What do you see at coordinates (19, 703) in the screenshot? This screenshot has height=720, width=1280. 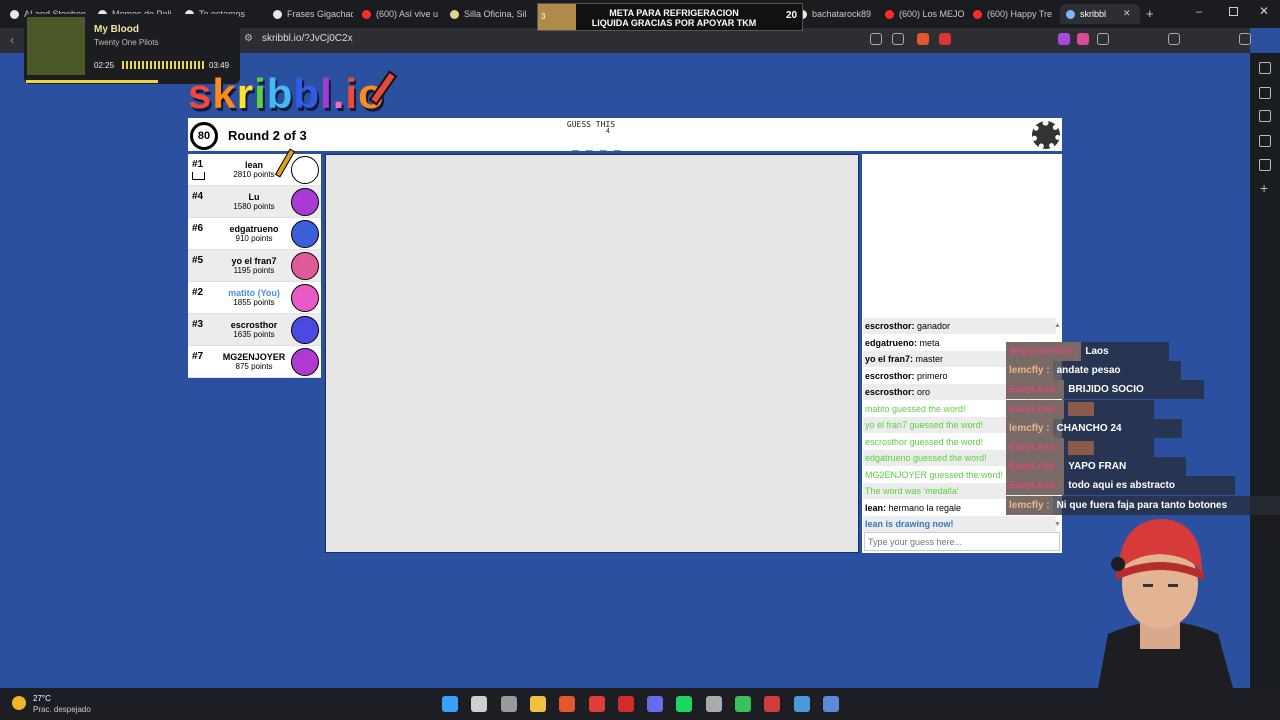 I see `weather-icon` at bounding box center [19, 703].